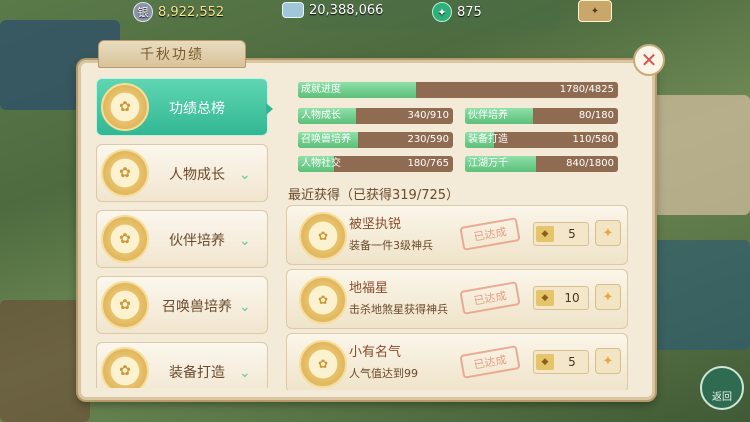 The height and width of the screenshot is (422, 750). What do you see at coordinates (346, 10) in the screenshot?
I see `coin-value: 20,388,066` at bounding box center [346, 10].